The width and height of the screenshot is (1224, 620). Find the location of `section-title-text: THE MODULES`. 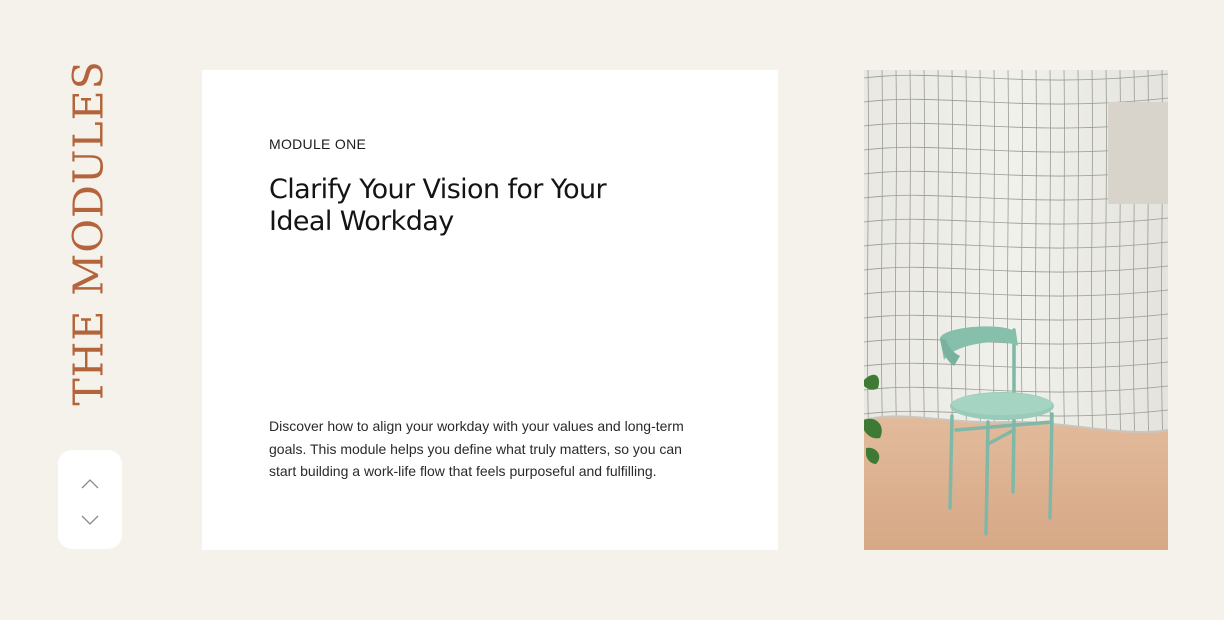

section-title-text: THE MODULES is located at coordinates (89, 233).